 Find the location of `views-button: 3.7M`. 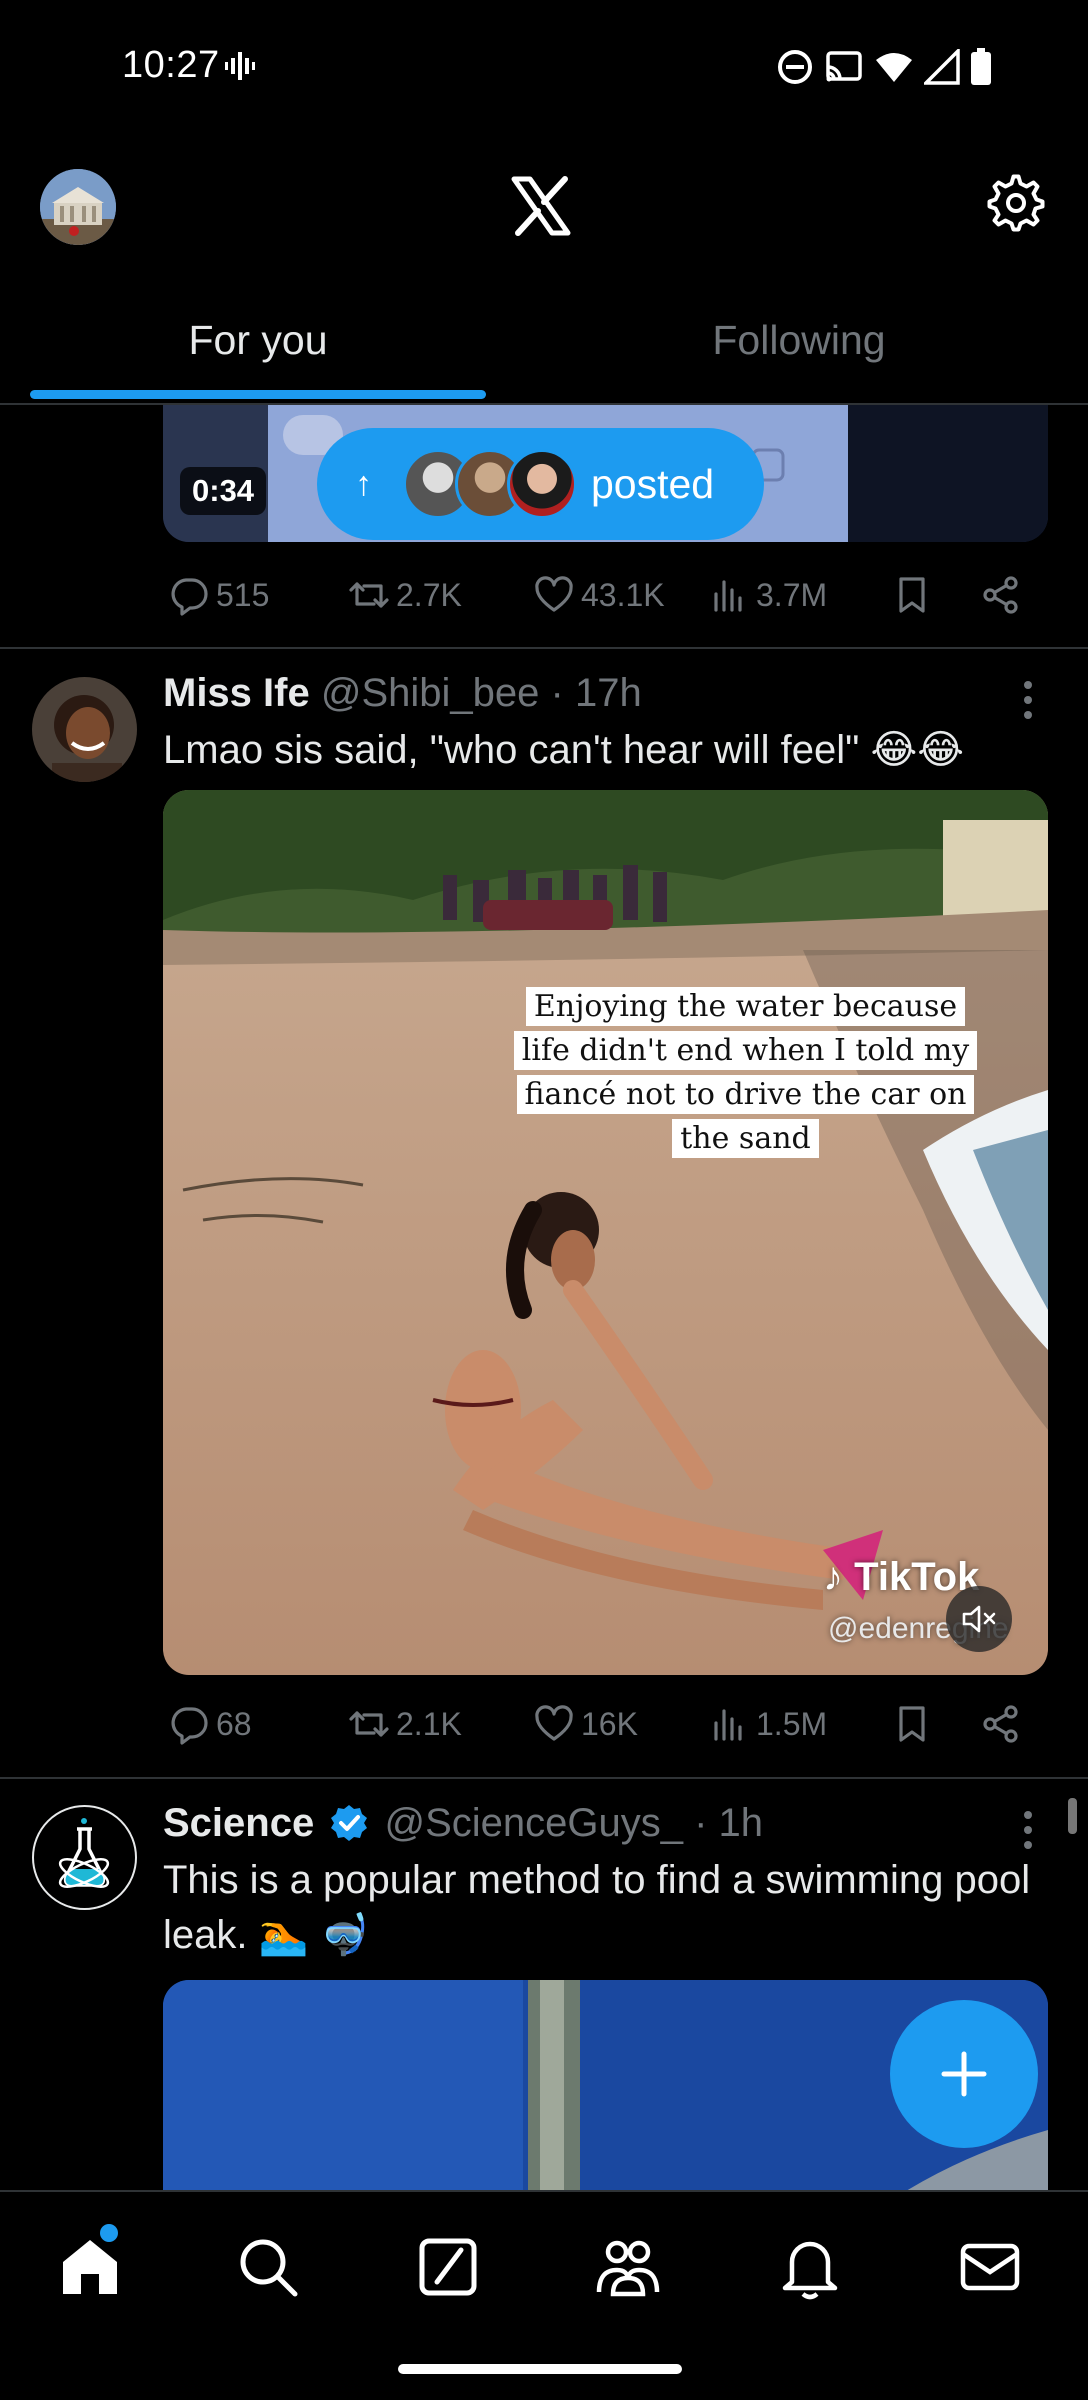

views-button: 3.7M is located at coordinates (767, 595).